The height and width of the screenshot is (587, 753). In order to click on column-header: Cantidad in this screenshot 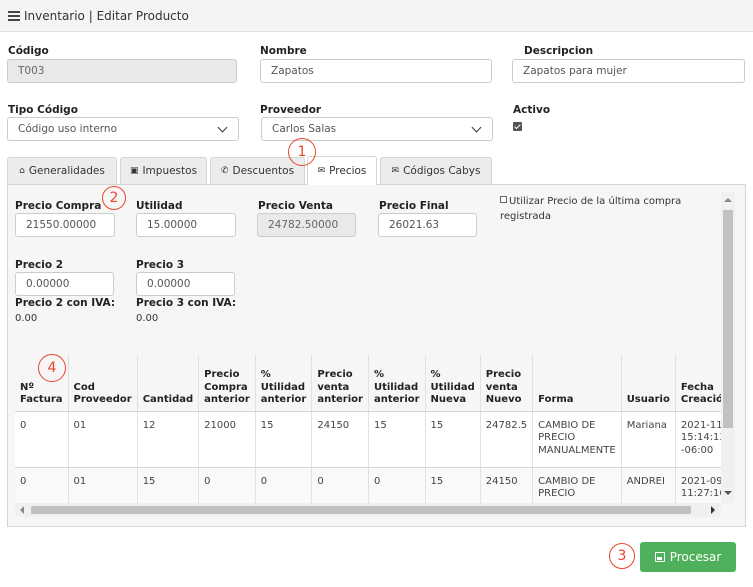, I will do `click(168, 383)`.